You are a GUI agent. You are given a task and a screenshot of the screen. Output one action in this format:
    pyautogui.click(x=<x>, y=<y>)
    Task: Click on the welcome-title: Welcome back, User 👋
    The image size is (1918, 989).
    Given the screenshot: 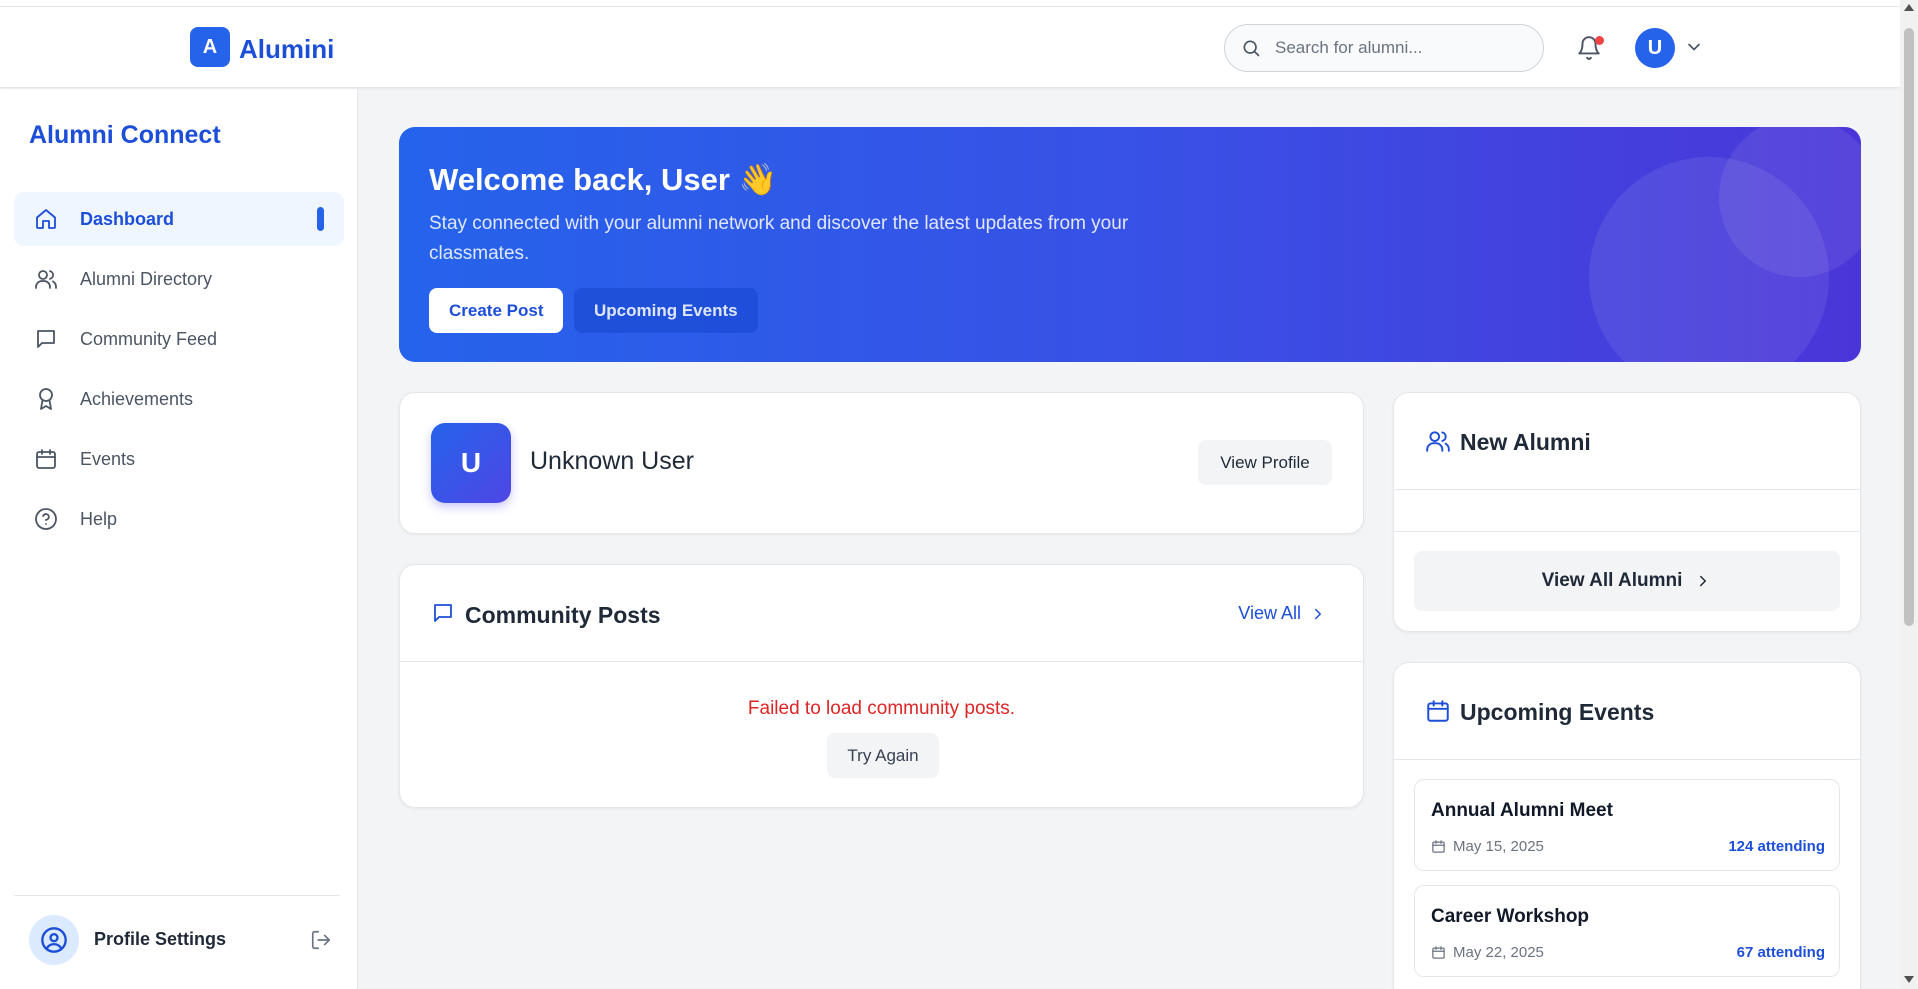 What is the action you would take?
    pyautogui.click(x=603, y=179)
    